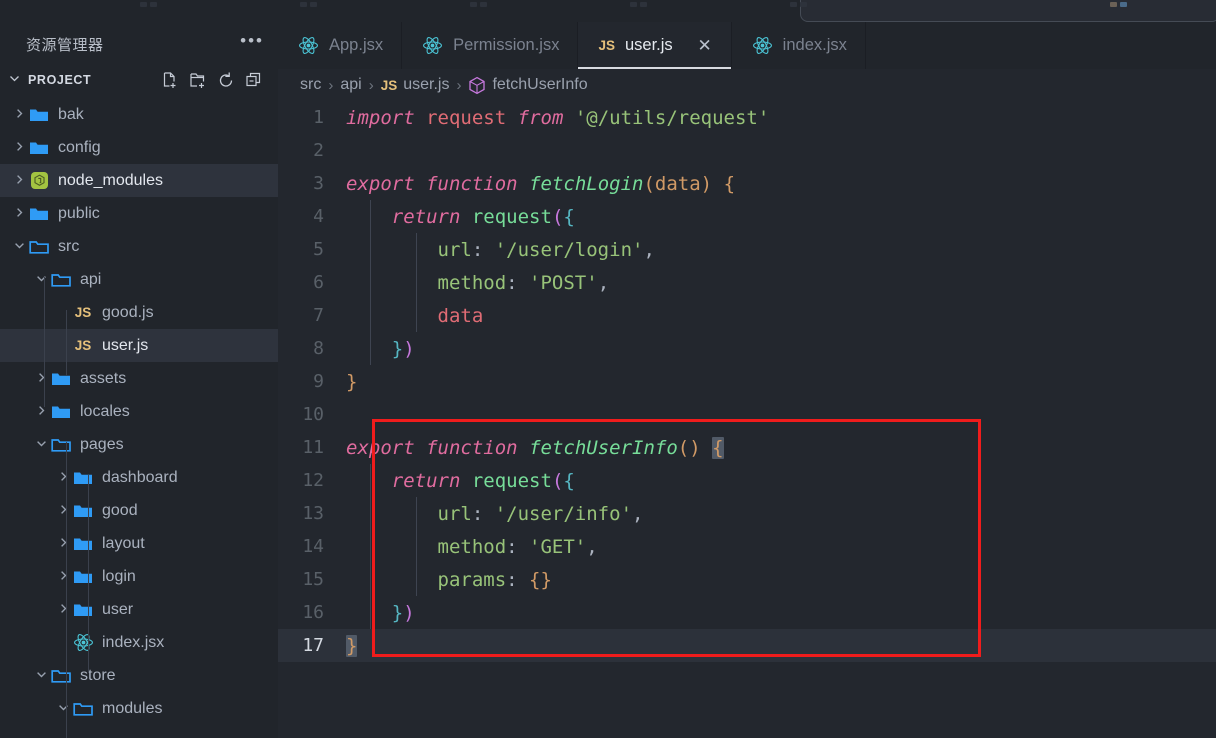 The height and width of the screenshot is (738, 1216). Describe the element at coordinates (139, 213) in the screenshot. I see `tree-folder-item: public` at that location.